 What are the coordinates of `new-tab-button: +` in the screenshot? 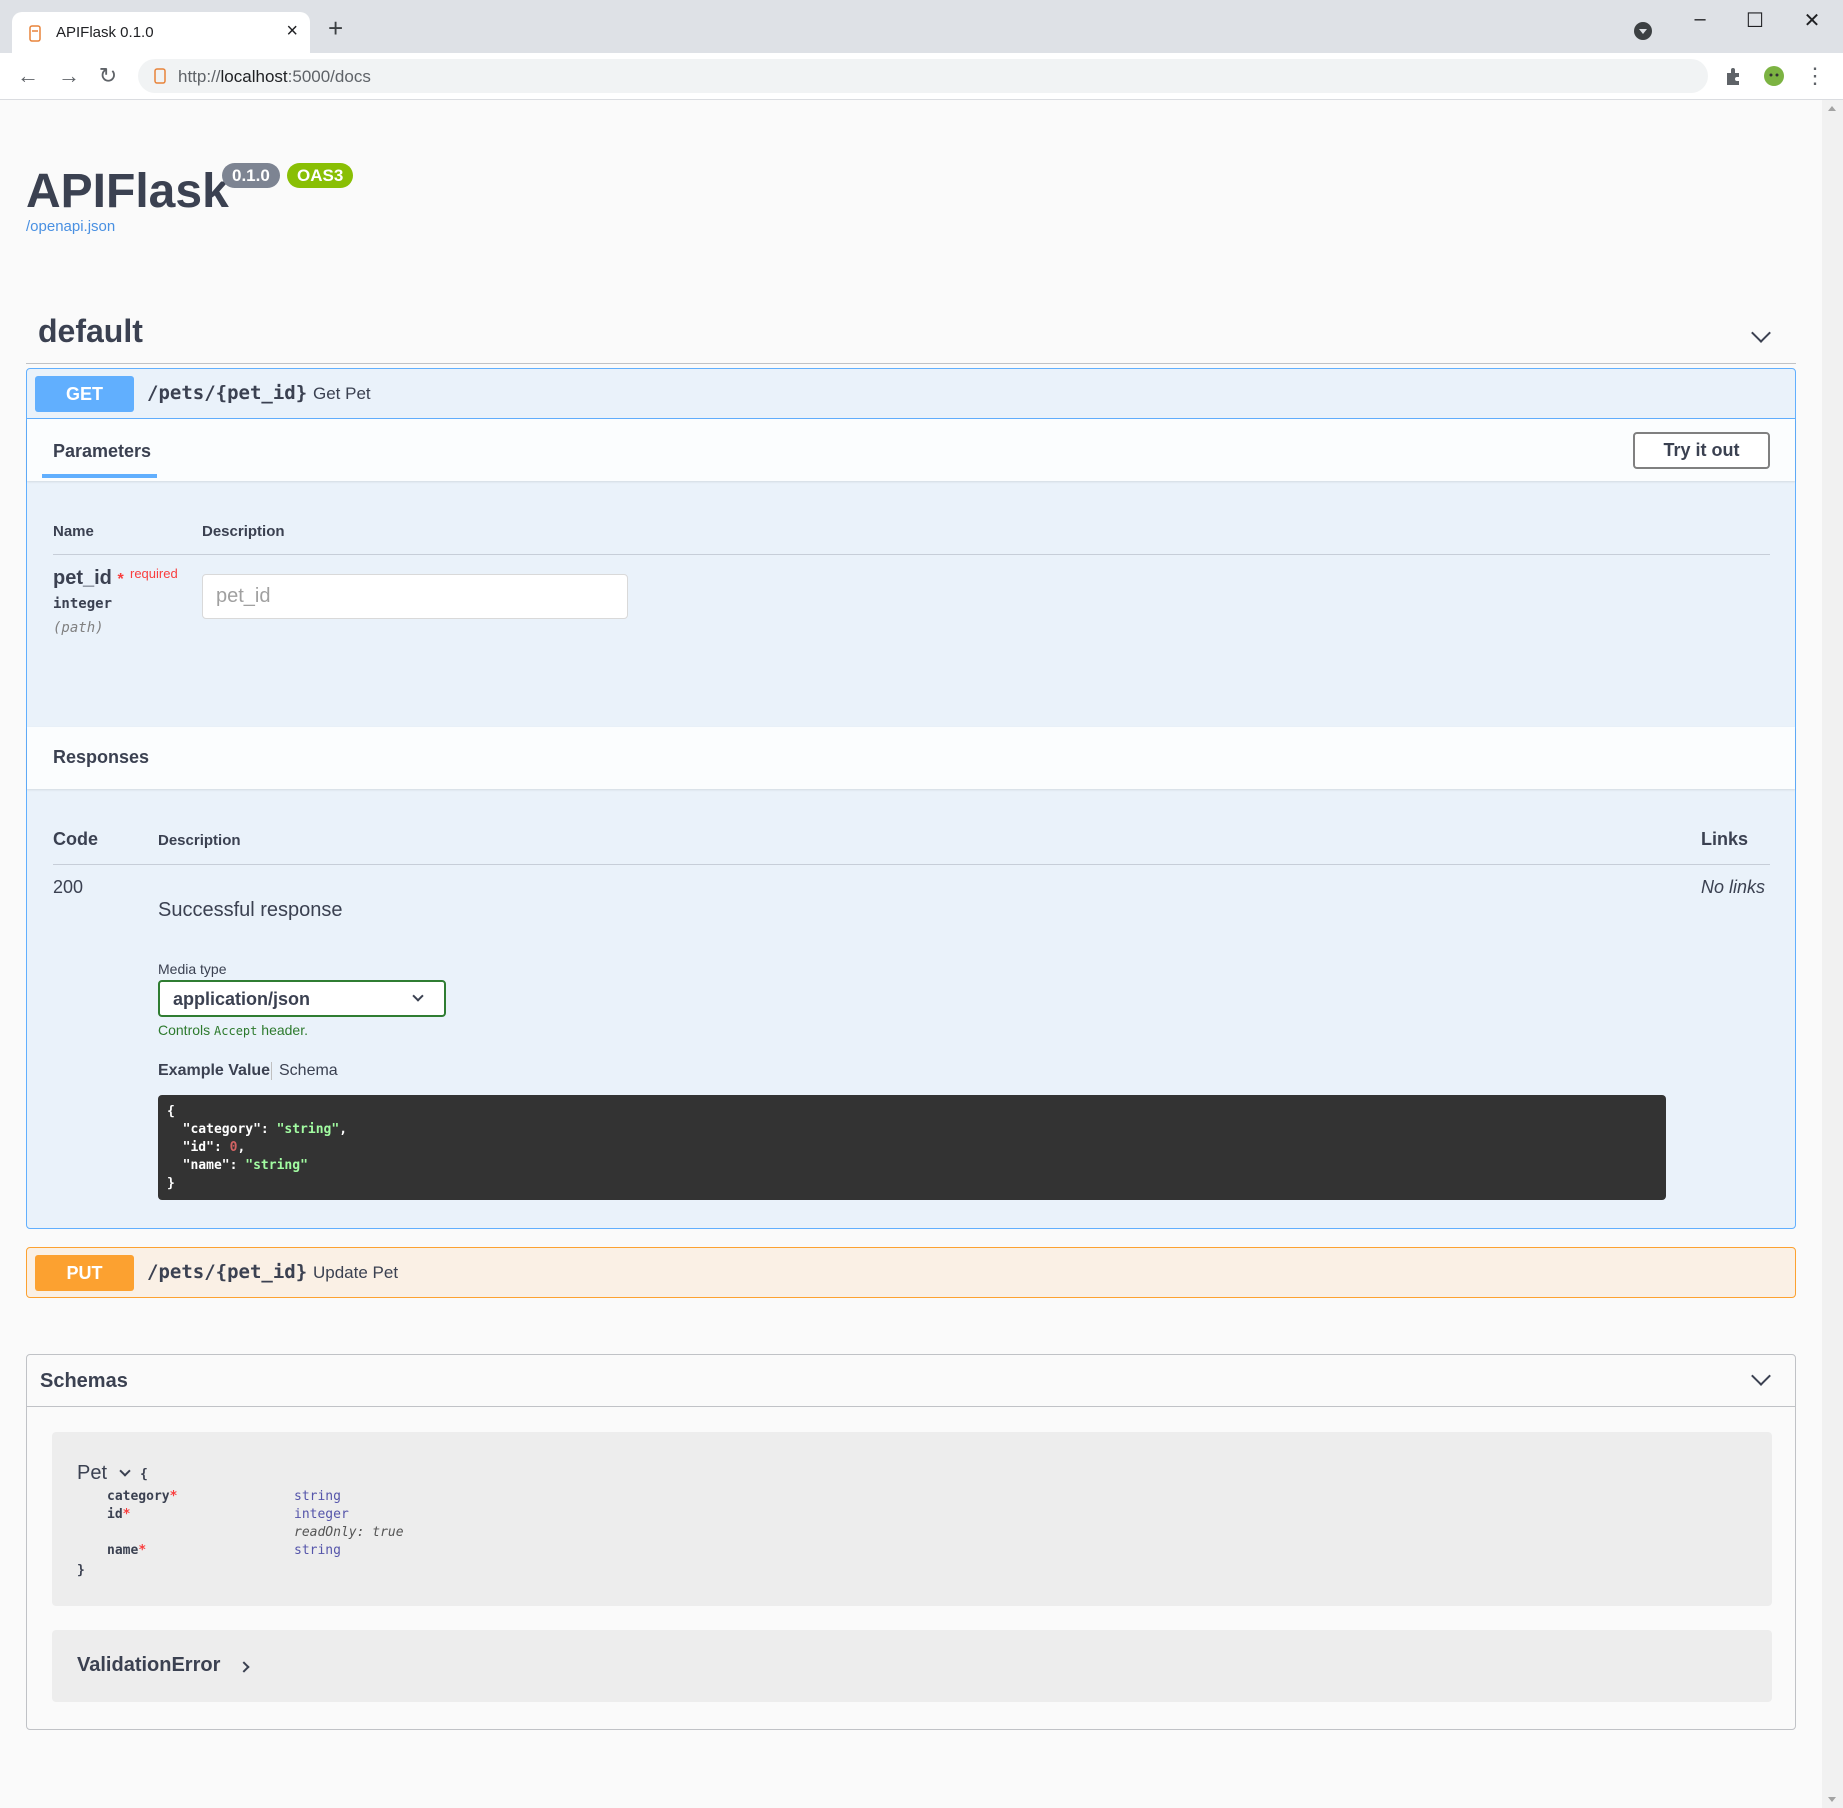 It's located at (335, 28).